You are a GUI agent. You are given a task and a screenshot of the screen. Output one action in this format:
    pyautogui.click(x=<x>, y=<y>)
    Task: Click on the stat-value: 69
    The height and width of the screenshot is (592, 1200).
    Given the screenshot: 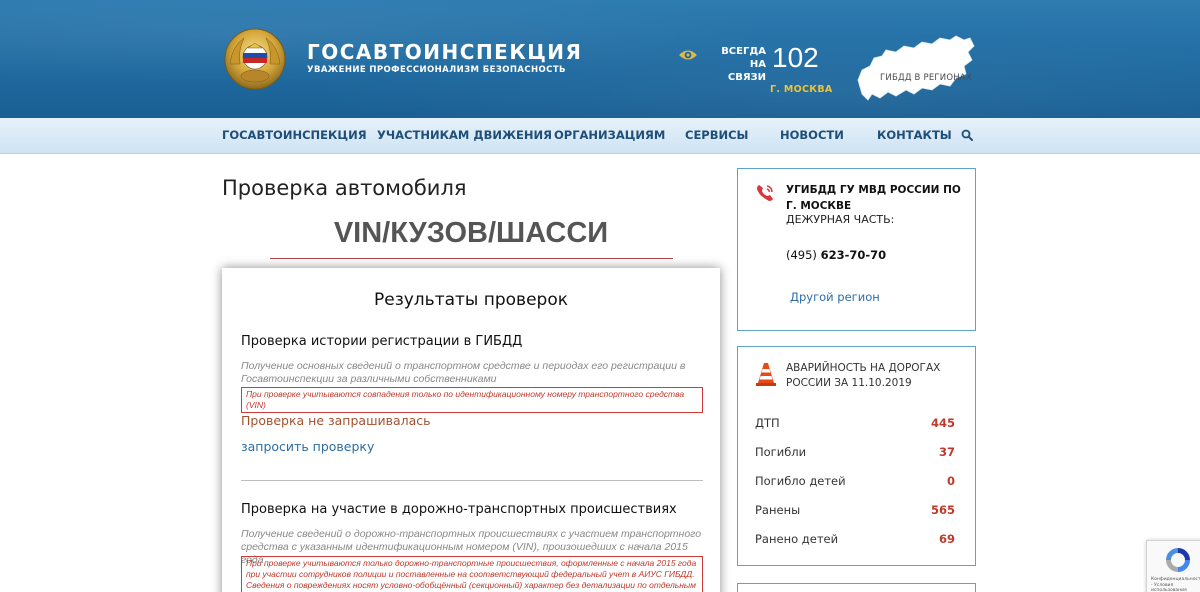 What is the action you would take?
    pyautogui.click(x=946, y=539)
    